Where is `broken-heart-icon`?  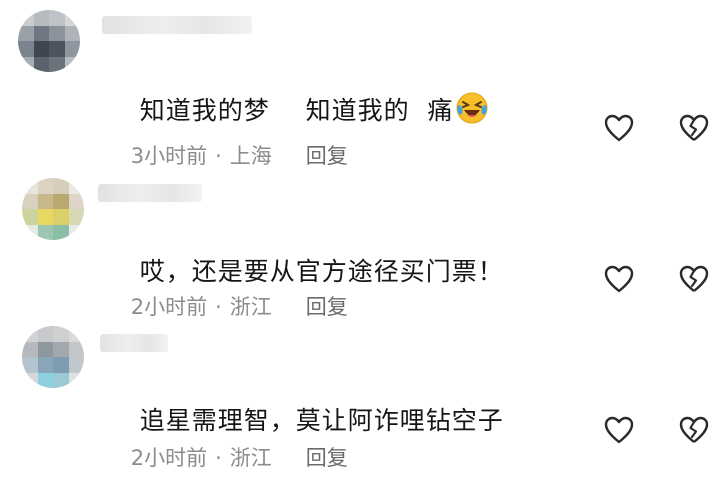
broken-heart-icon is located at coordinates (694, 430).